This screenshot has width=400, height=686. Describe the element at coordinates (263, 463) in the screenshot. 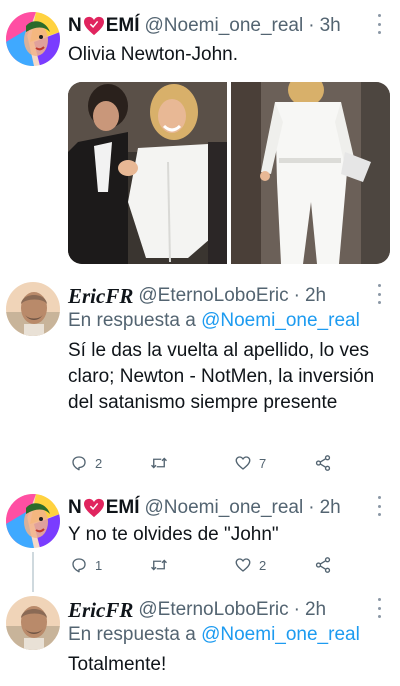

I see `like-count: 7` at that location.